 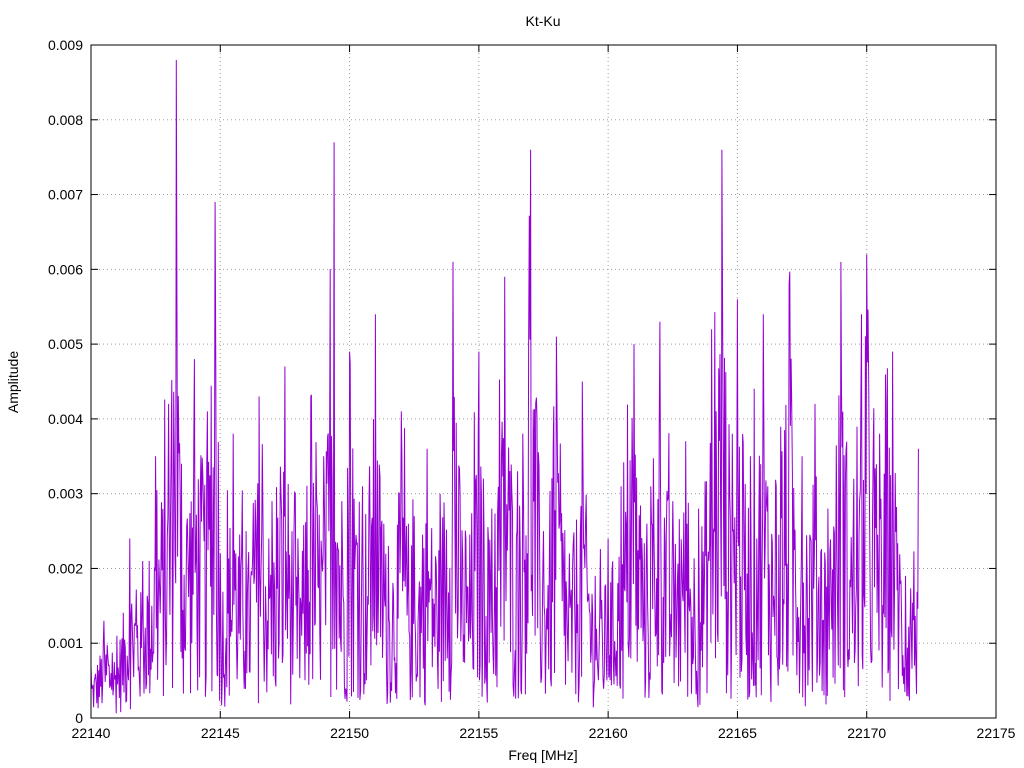 I want to click on x-tick-label: 22165, so click(x=737, y=733).